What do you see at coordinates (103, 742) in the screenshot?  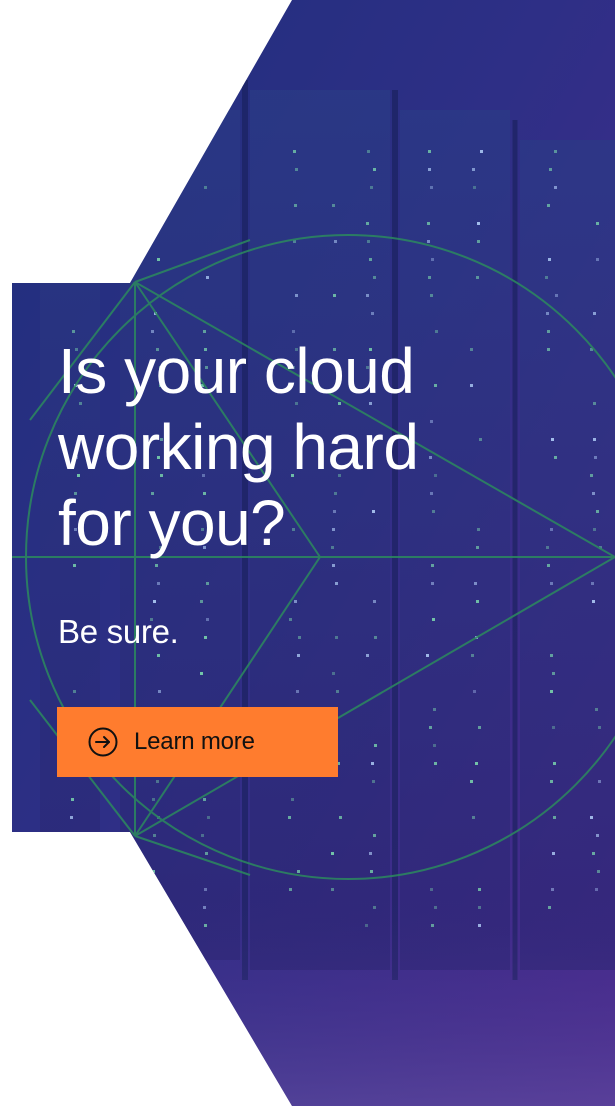 I see `arrow-right-circle-icon` at bounding box center [103, 742].